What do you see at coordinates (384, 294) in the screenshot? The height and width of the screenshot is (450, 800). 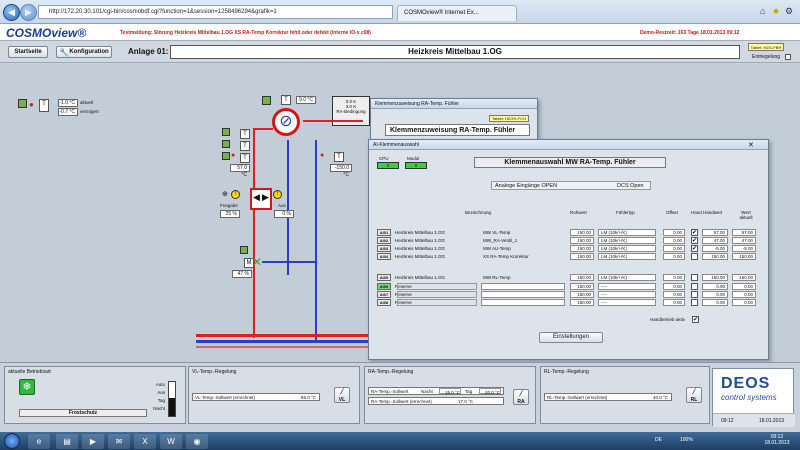 I see `terminal-button: AI07` at bounding box center [384, 294].